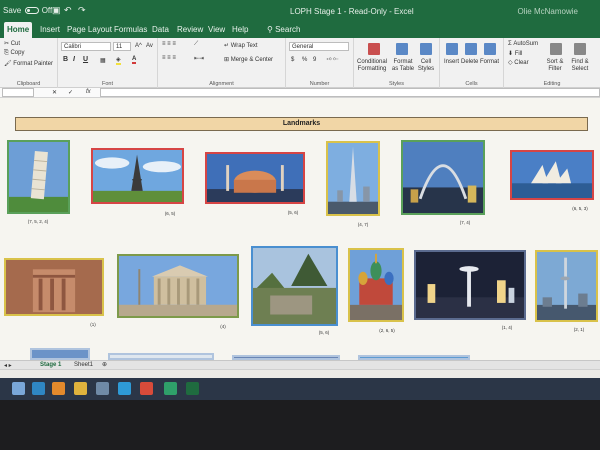  I want to click on autosave-toggle: Save Off, so click(27, 10).